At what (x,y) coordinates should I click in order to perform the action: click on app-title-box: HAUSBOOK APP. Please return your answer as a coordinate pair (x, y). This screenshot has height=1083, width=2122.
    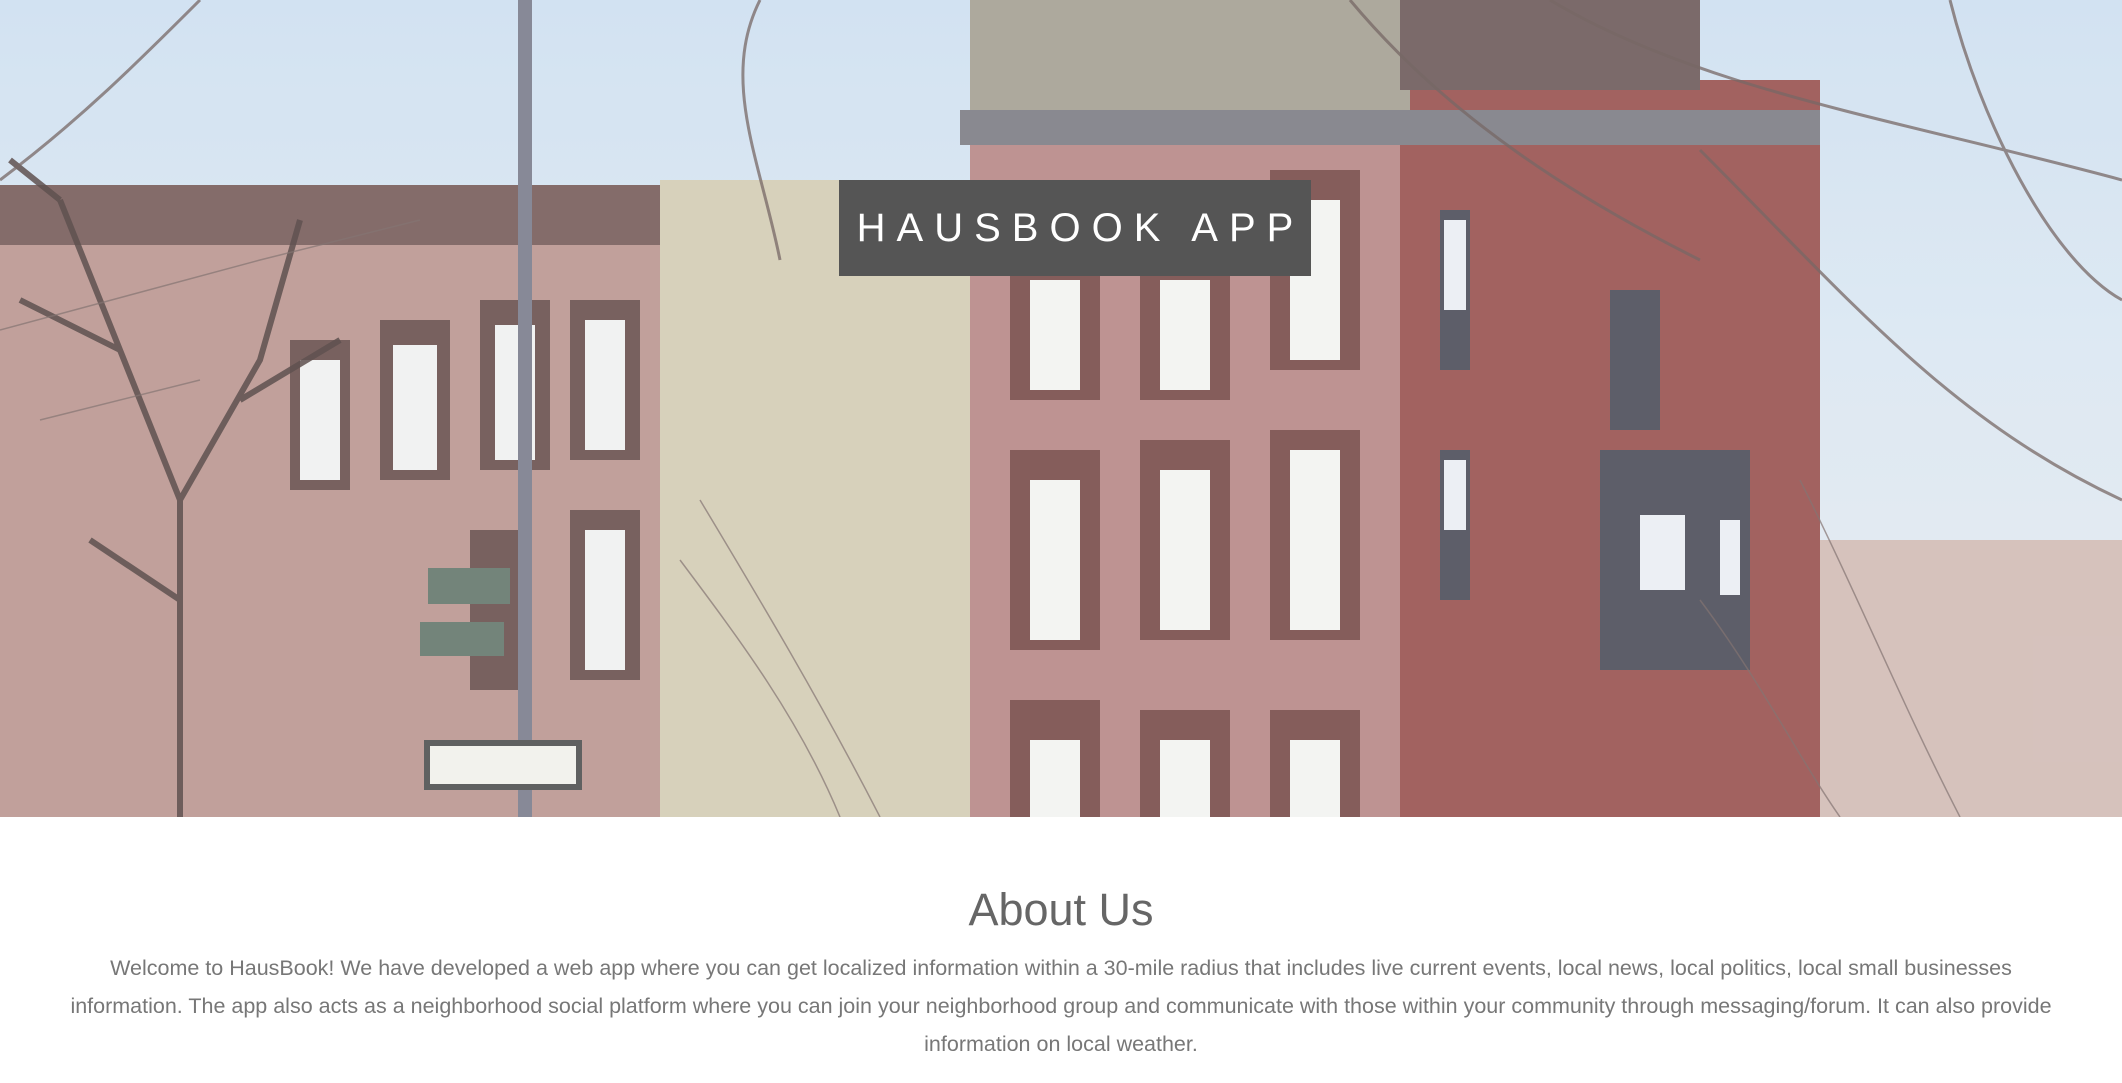
    Looking at the image, I should click on (1075, 228).